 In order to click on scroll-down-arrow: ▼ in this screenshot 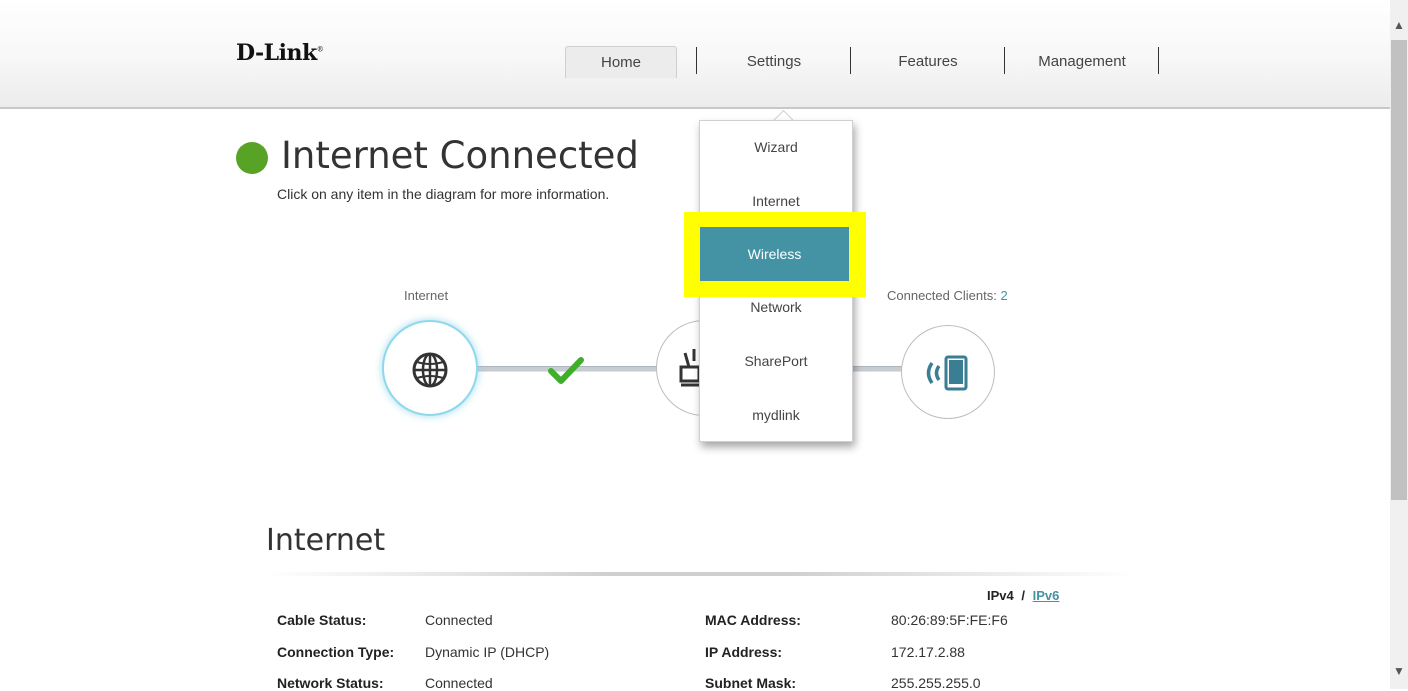, I will do `click(1399, 671)`.